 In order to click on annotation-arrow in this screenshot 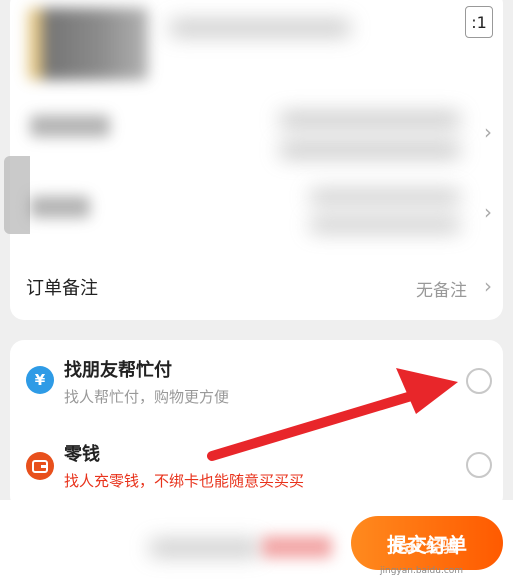, I will do `click(332, 414)`.